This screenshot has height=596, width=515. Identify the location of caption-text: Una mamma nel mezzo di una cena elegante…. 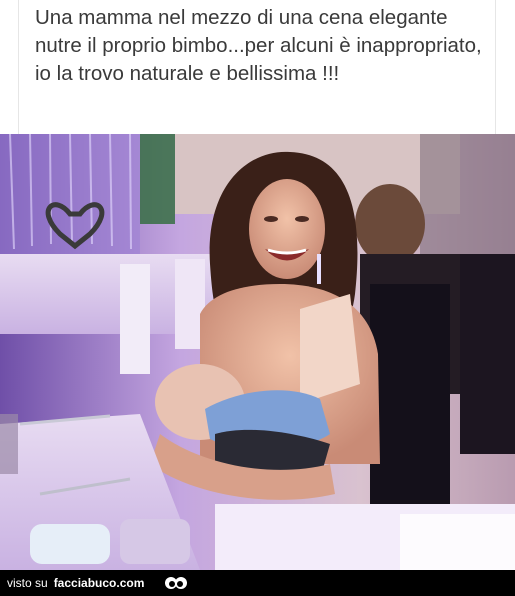
(258, 45).